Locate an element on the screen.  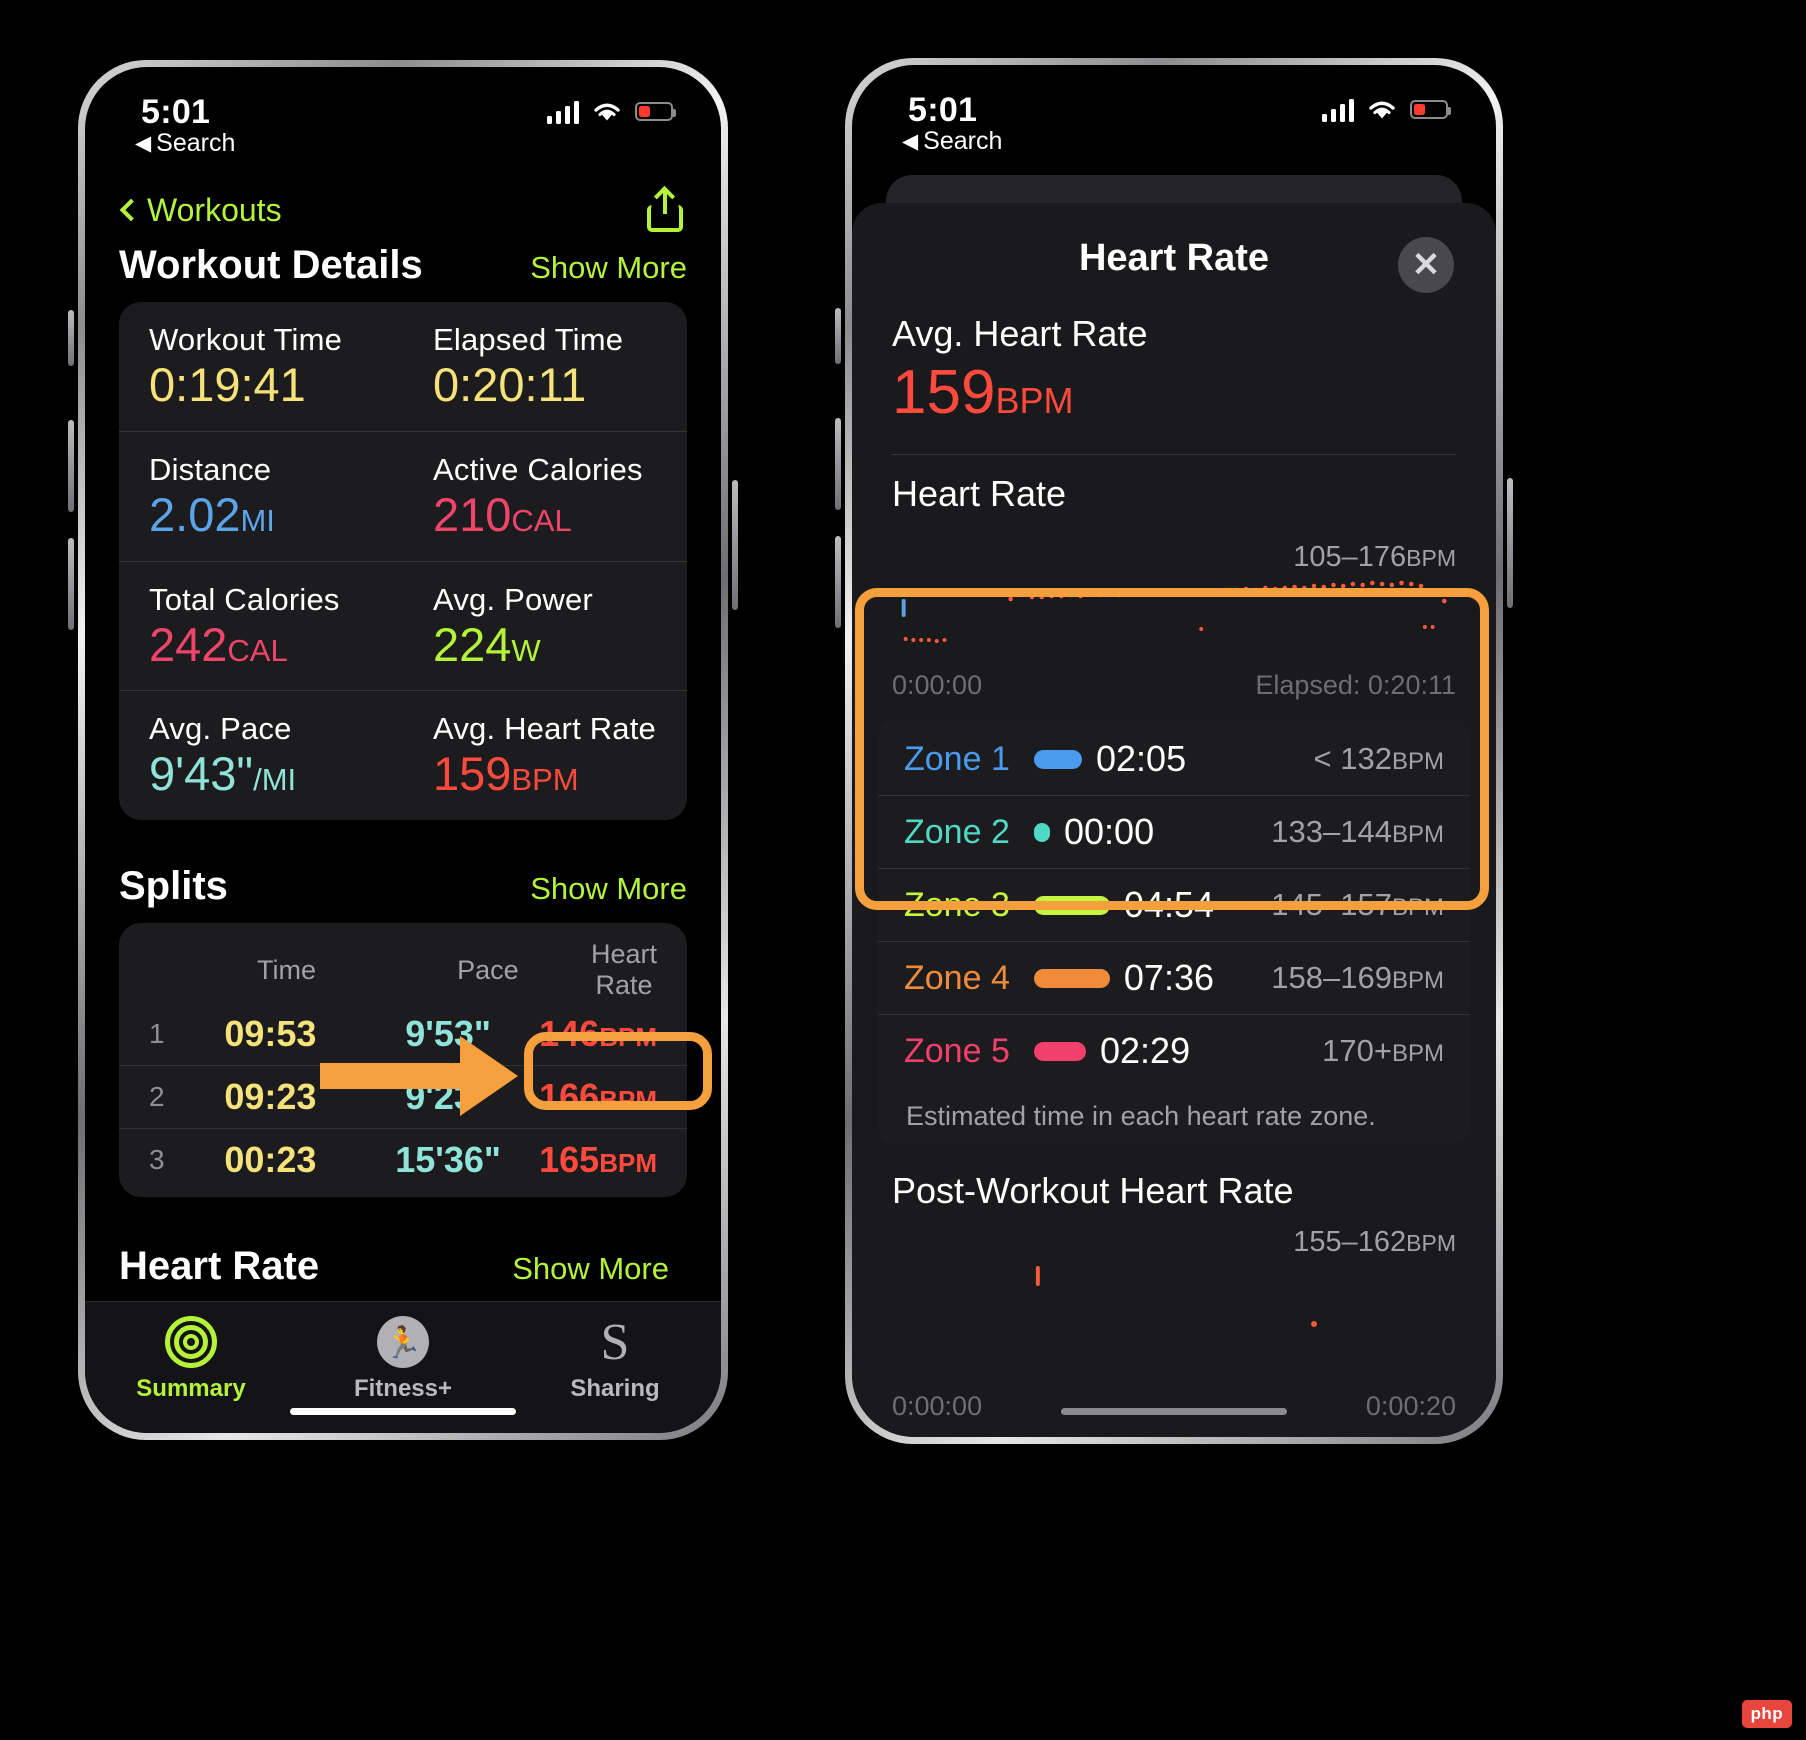
splits-column-headers: Time Pace Heart Rate is located at coordinates (403, 965).